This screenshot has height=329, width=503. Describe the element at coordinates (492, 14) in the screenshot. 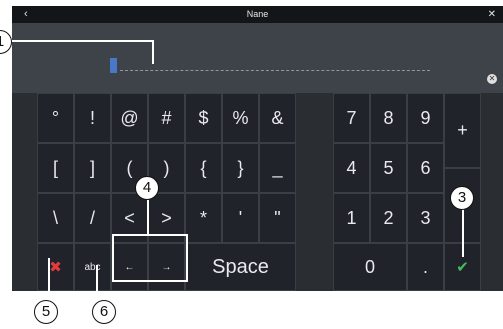

I see `close-icon: ✕` at that location.